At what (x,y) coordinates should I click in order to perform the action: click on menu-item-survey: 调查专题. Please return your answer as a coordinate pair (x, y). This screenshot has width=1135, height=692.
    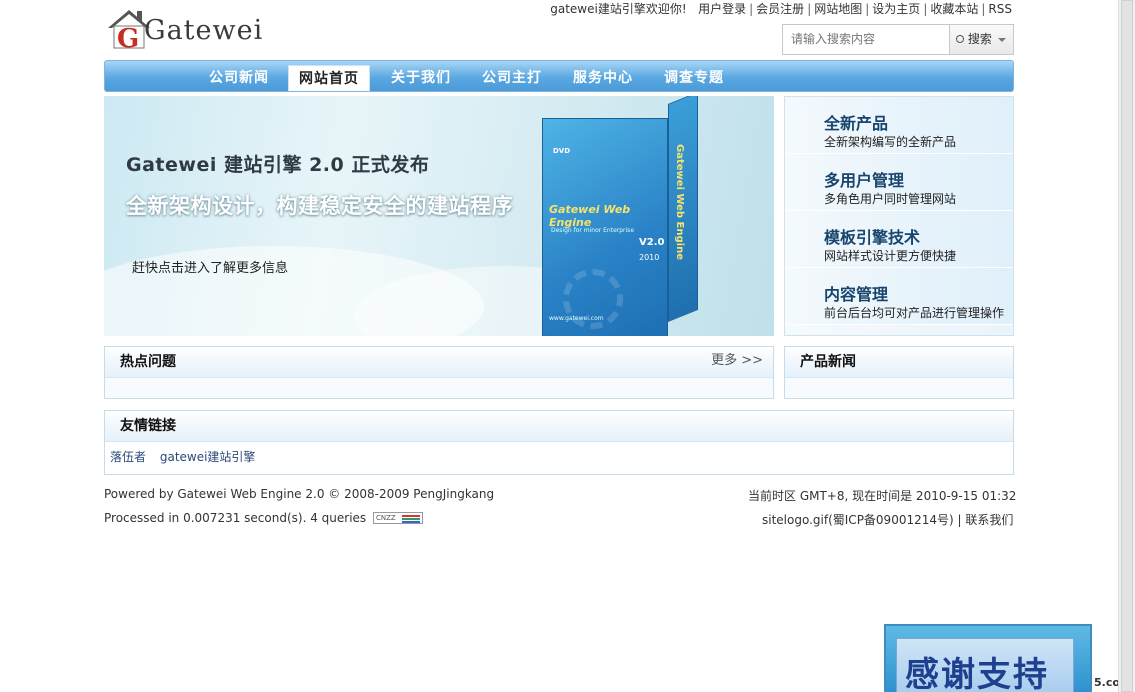
    Looking at the image, I should click on (694, 78).